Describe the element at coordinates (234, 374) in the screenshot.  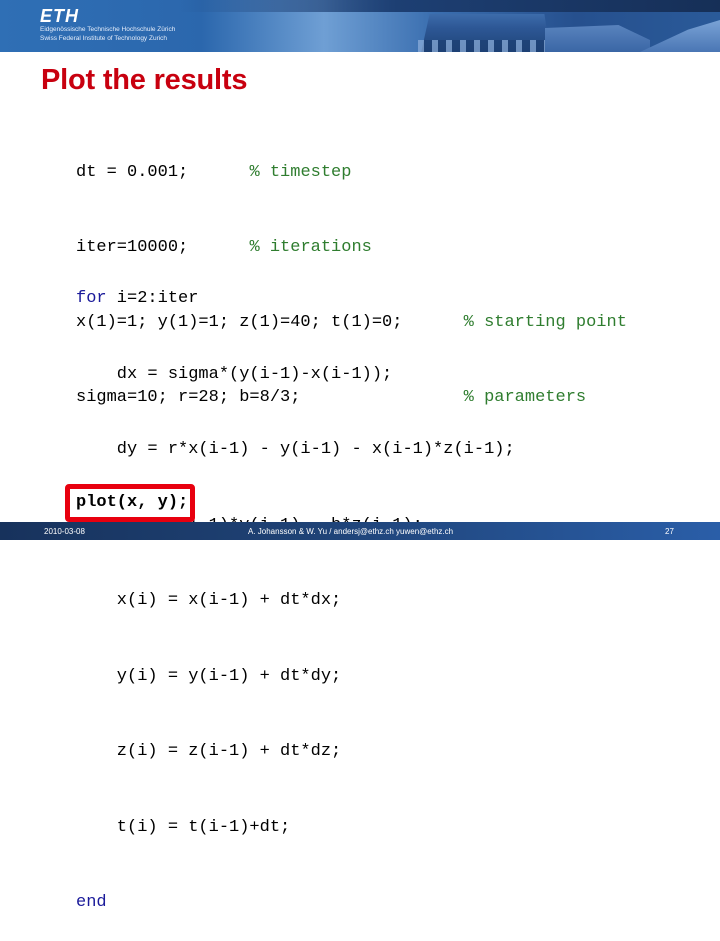
I see `code-line: dx = sigma*(y(i-1)-x(i-1));` at that location.